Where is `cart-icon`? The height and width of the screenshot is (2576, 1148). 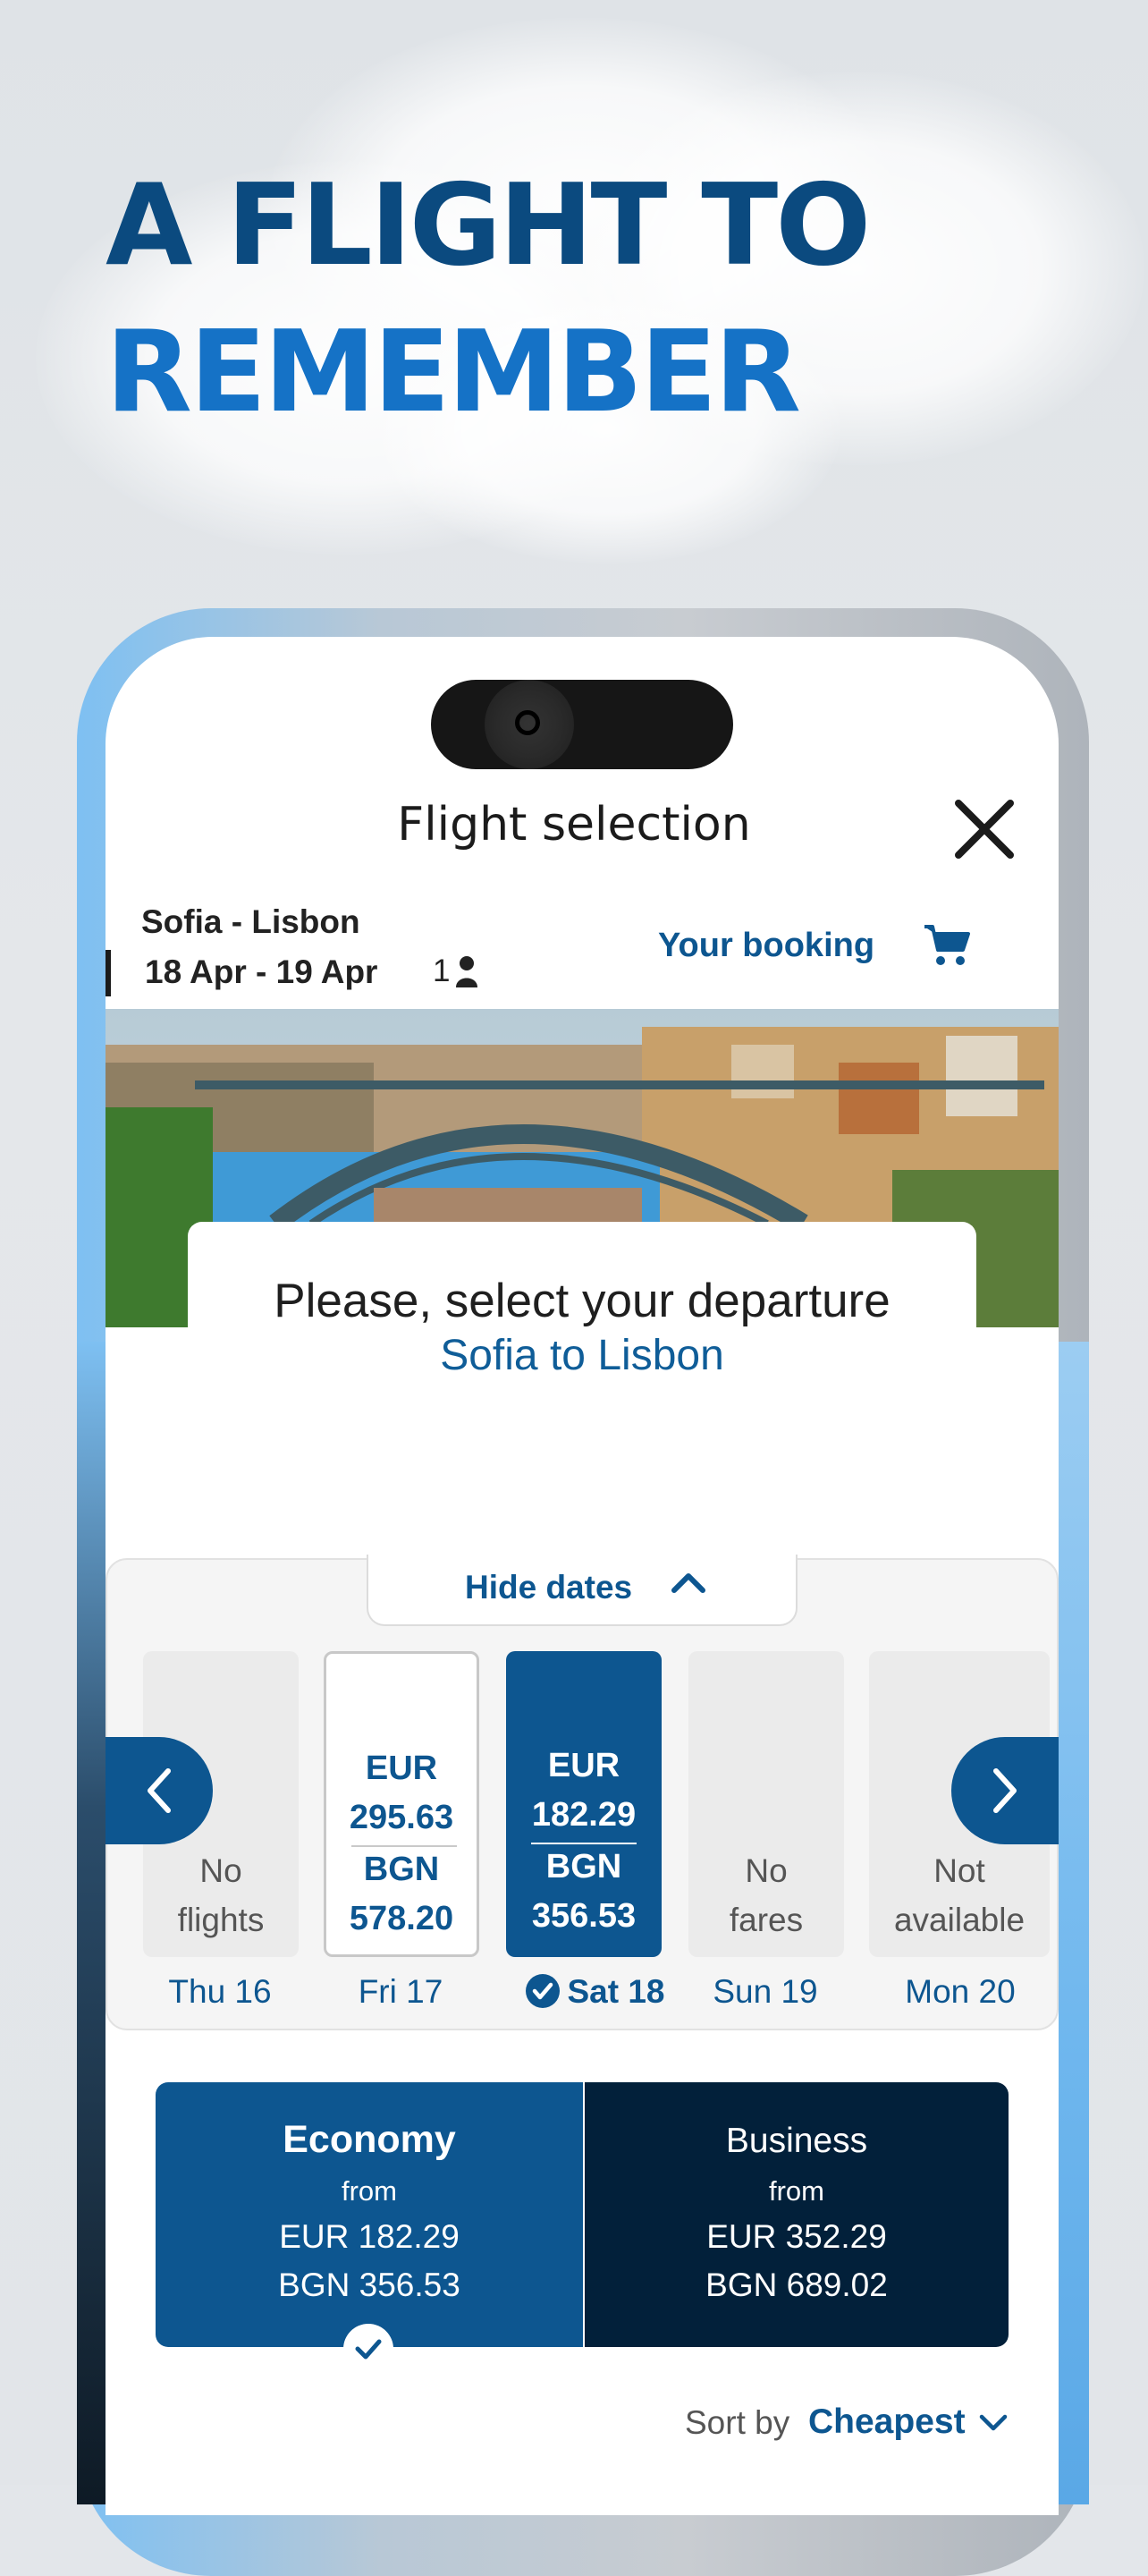 cart-icon is located at coordinates (947, 945).